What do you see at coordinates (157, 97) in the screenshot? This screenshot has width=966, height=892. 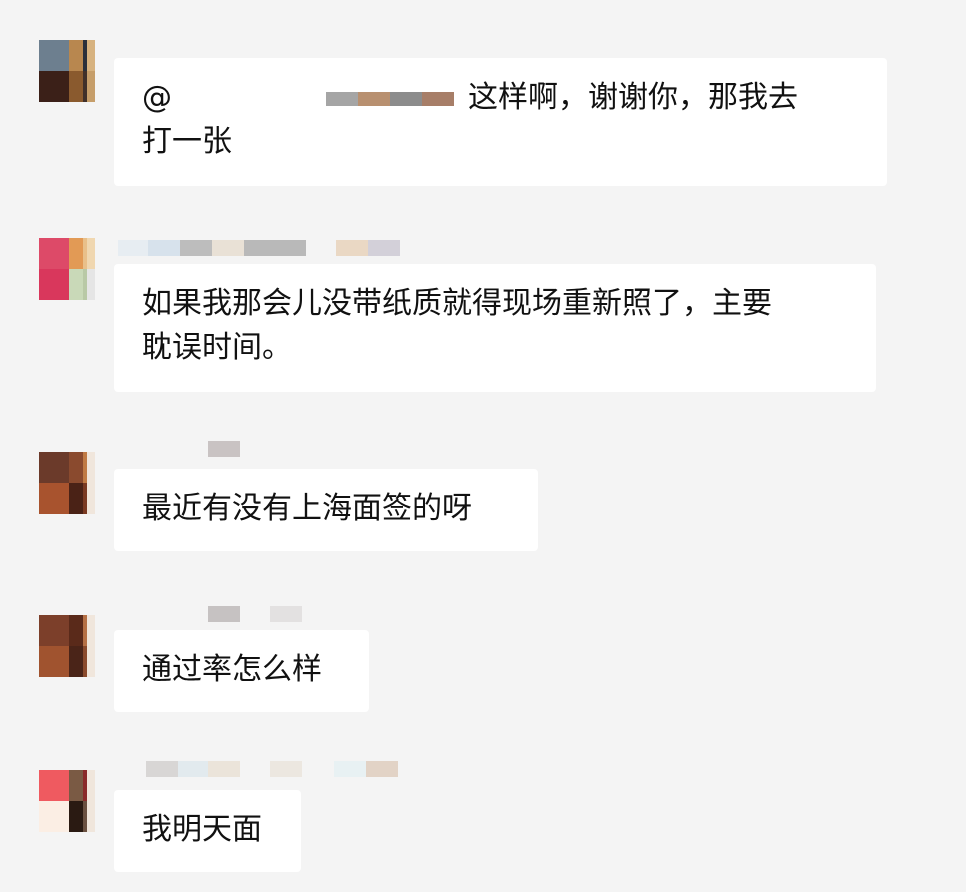 I see `mention-text: @` at bounding box center [157, 97].